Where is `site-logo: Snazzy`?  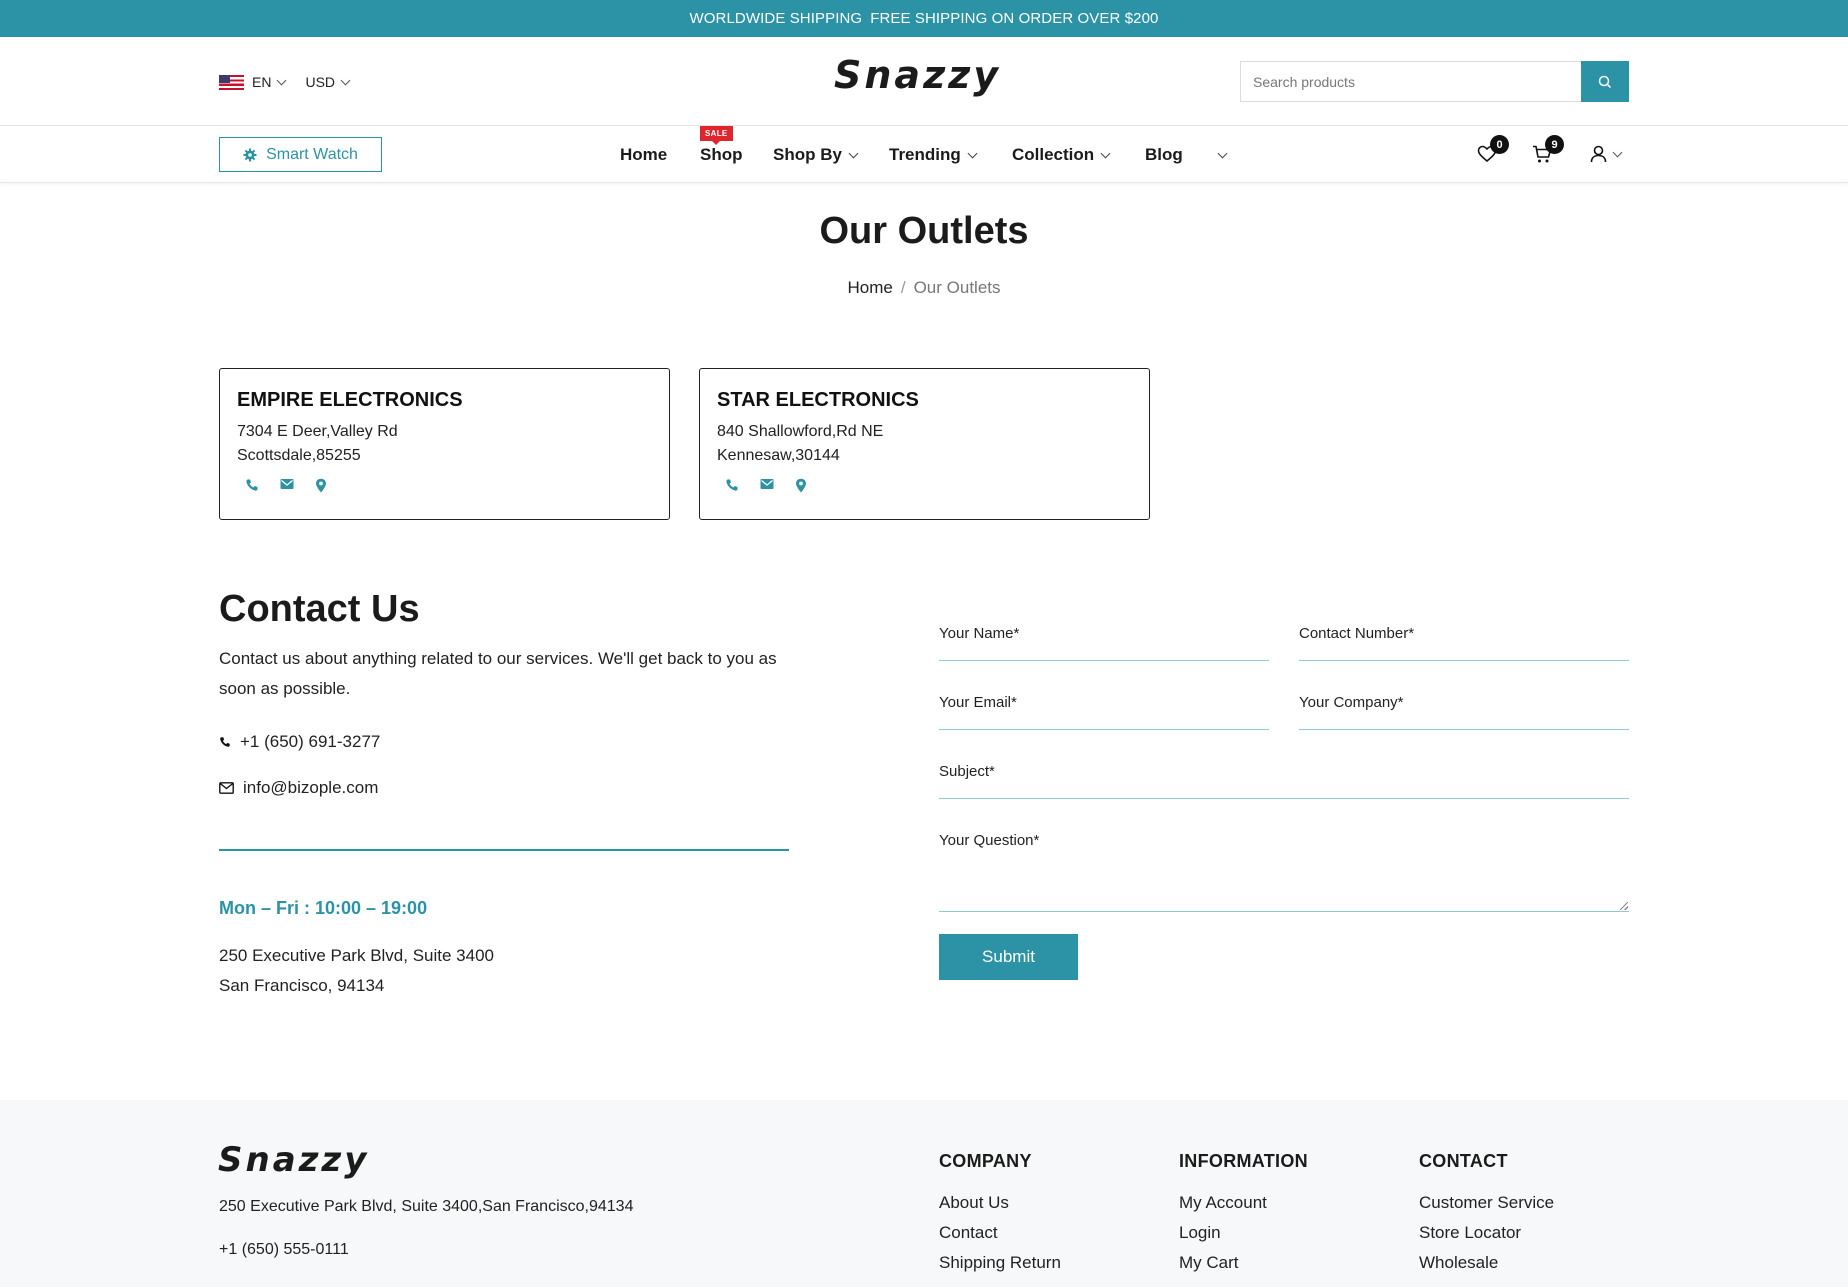
site-logo: Snazzy is located at coordinates (917, 75).